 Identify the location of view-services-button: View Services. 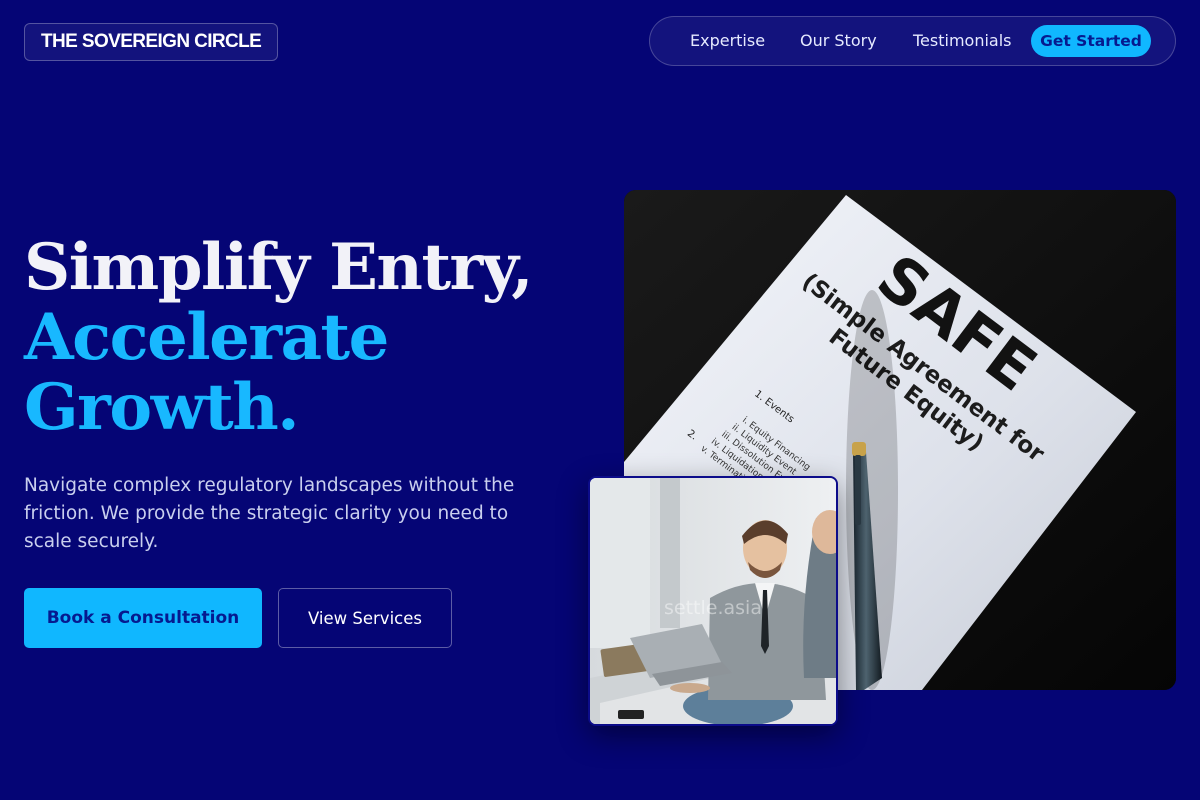
(365, 618).